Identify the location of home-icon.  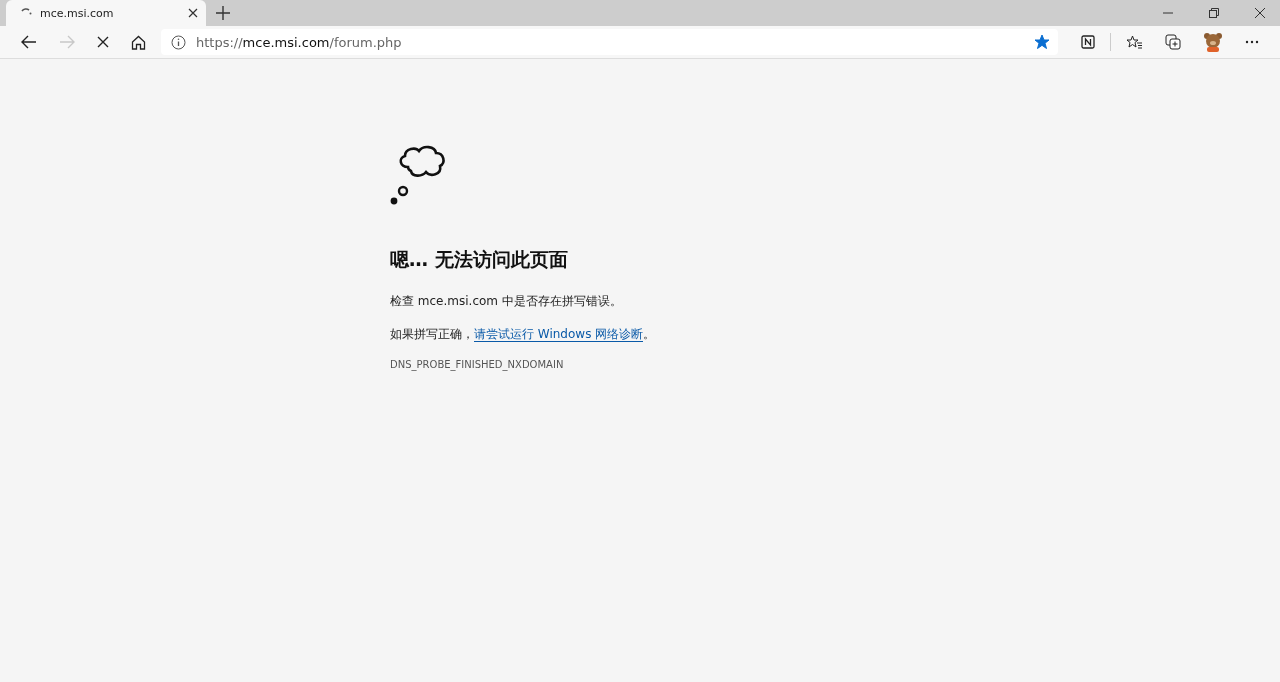
(138, 42).